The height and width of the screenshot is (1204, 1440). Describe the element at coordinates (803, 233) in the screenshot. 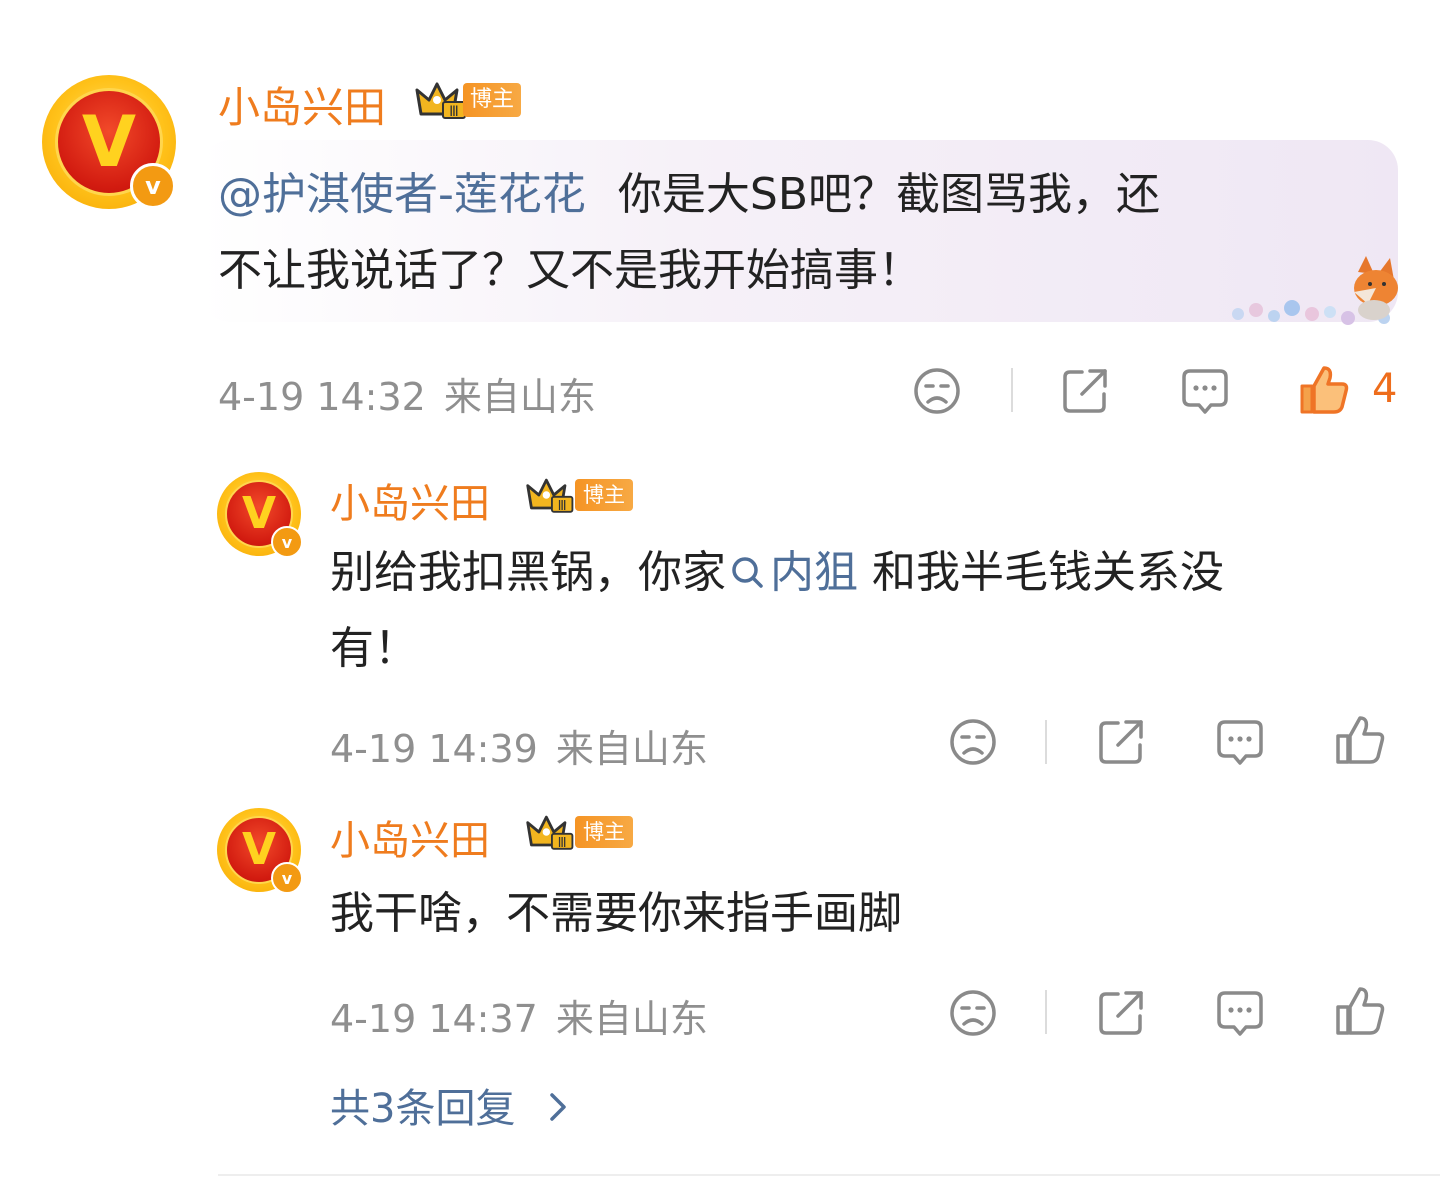

I see `comment-text: @护淇使者-莲花花 你是大SB吧？截图骂我，还 不让我说话了？又不是我开始搞事！` at that location.